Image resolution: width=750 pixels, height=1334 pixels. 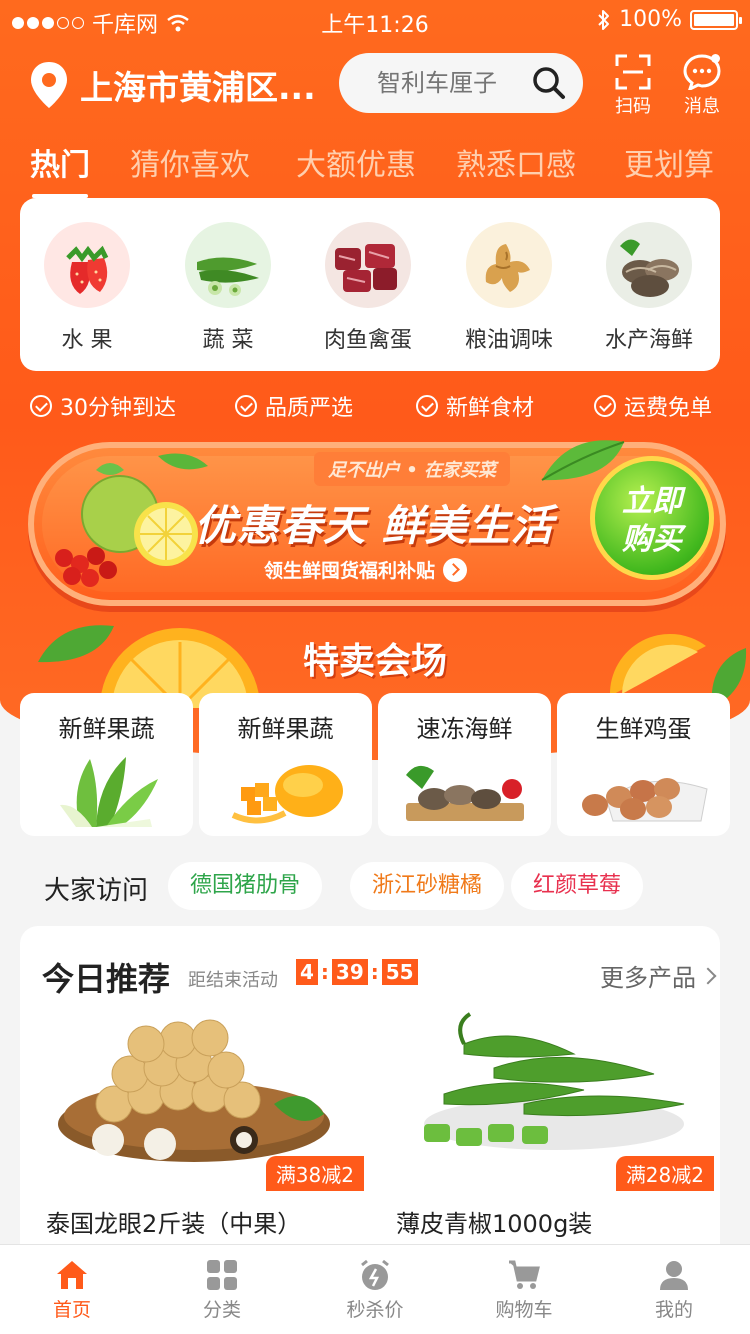 I want to click on search-input, so click(x=452, y=83).